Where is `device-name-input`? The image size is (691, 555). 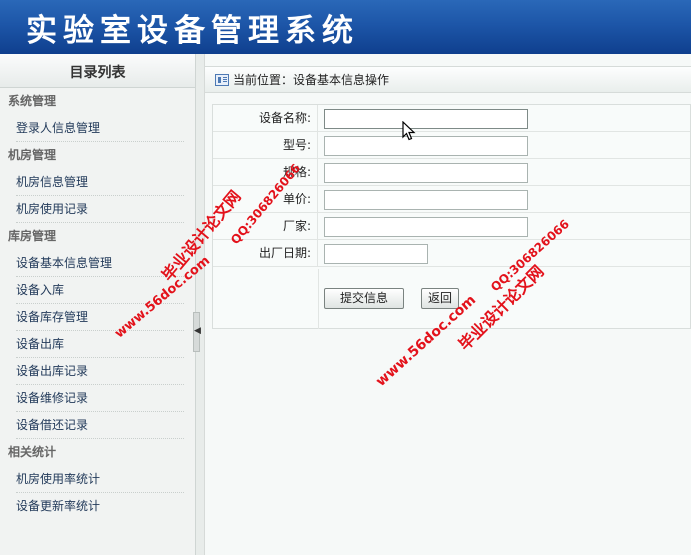
device-name-input is located at coordinates (426, 119).